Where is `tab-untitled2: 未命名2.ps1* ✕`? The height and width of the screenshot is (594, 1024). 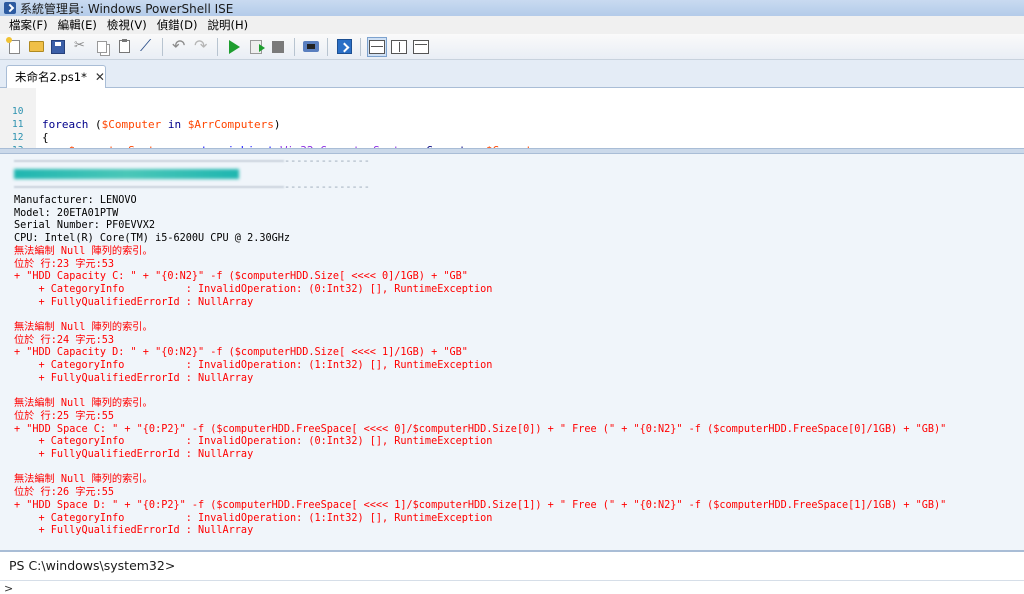
tab-untitled2: 未命名2.ps1* ✕ is located at coordinates (56, 76).